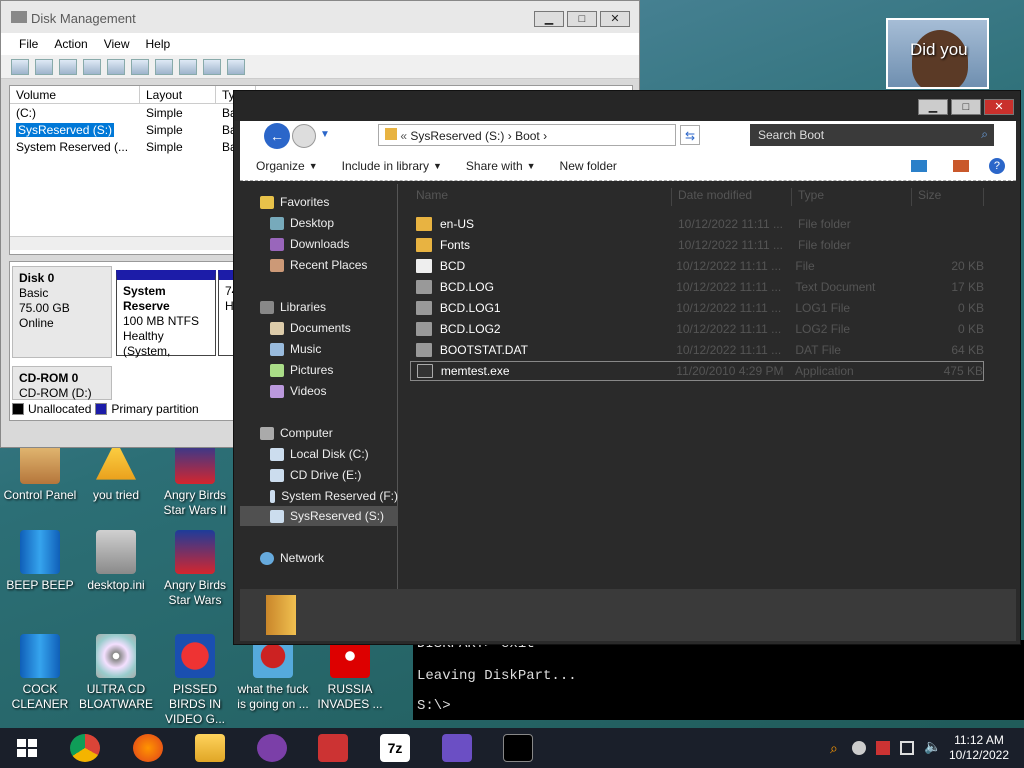 This screenshot has height=768, width=1024. Describe the element at coordinates (158, 44) in the screenshot. I see `menu-help: Help` at that location.